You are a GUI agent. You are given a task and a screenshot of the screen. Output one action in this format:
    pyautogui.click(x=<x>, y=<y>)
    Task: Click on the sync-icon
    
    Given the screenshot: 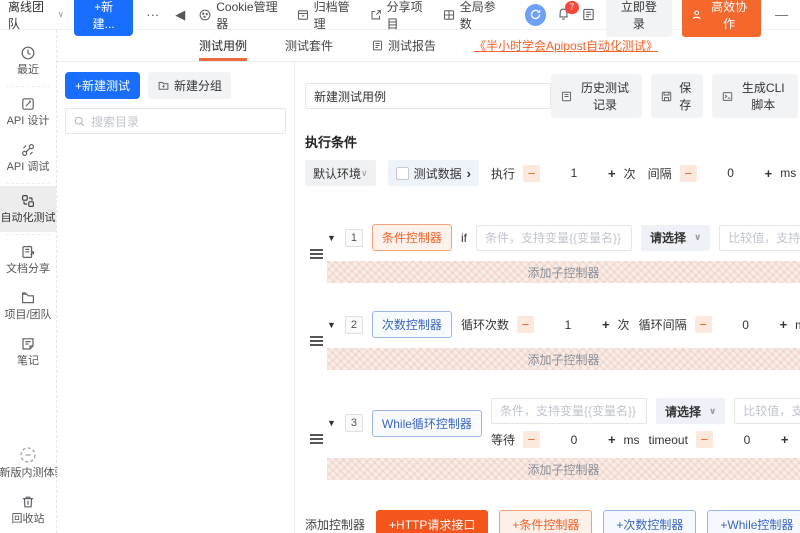 What is the action you would take?
    pyautogui.click(x=535, y=14)
    